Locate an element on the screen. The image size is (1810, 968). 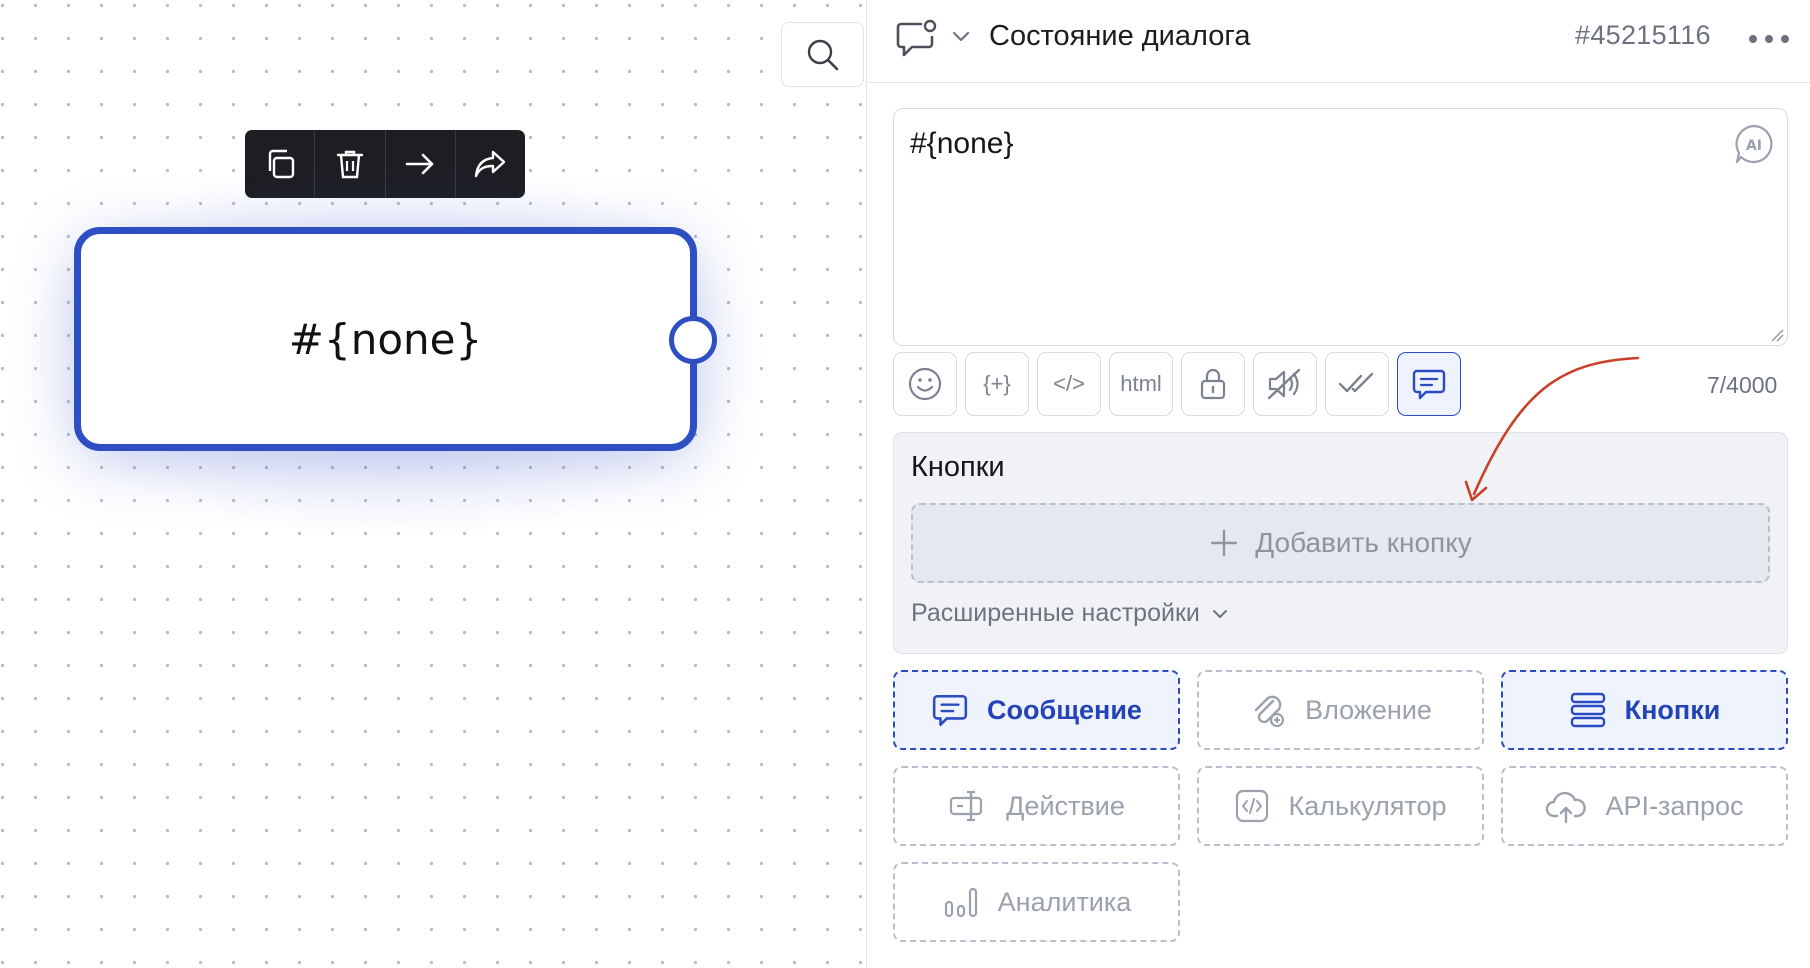
code-icon: </> is located at coordinates (1069, 383).